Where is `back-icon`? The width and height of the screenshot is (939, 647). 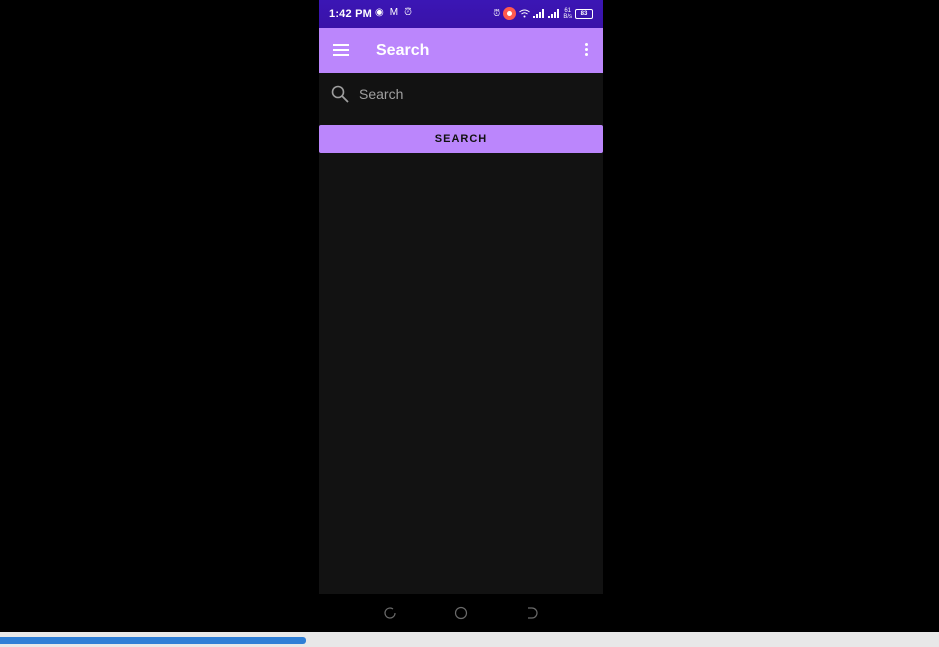 back-icon is located at coordinates (532, 613).